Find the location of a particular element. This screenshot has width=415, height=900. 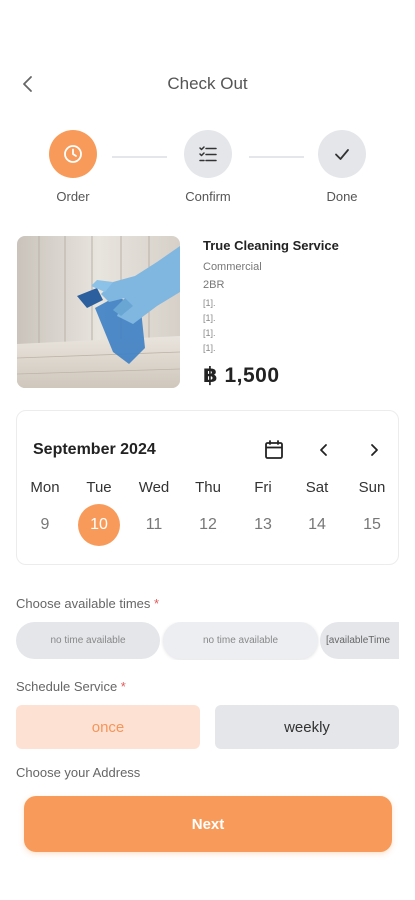

service-title: True Cleaning Service is located at coordinates (271, 245).